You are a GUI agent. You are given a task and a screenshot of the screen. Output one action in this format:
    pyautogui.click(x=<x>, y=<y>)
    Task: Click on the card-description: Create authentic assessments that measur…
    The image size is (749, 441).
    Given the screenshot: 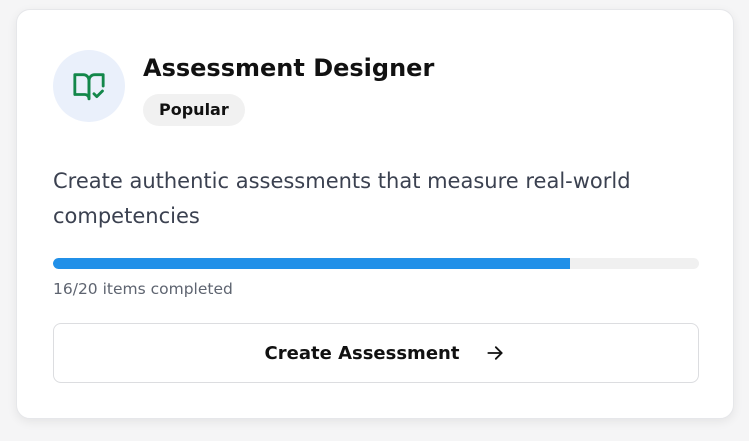 What is the action you would take?
    pyautogui.click(x=342, y=198)
    